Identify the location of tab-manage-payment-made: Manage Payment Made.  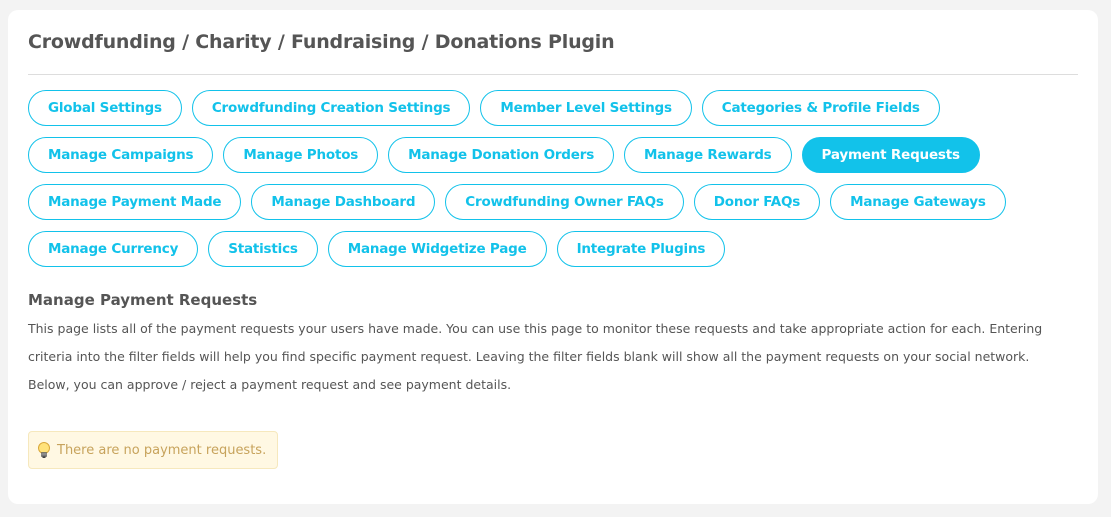
(135, 202).